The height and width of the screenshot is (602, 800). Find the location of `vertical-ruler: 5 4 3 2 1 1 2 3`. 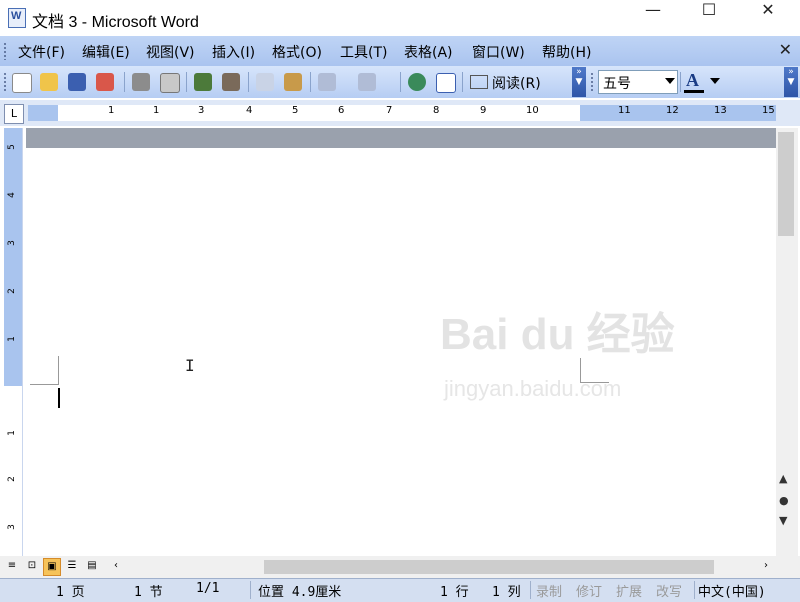

vertical-ruler: 5 4 3 2 1 1 2 3 is located at coordinates (13, 342).